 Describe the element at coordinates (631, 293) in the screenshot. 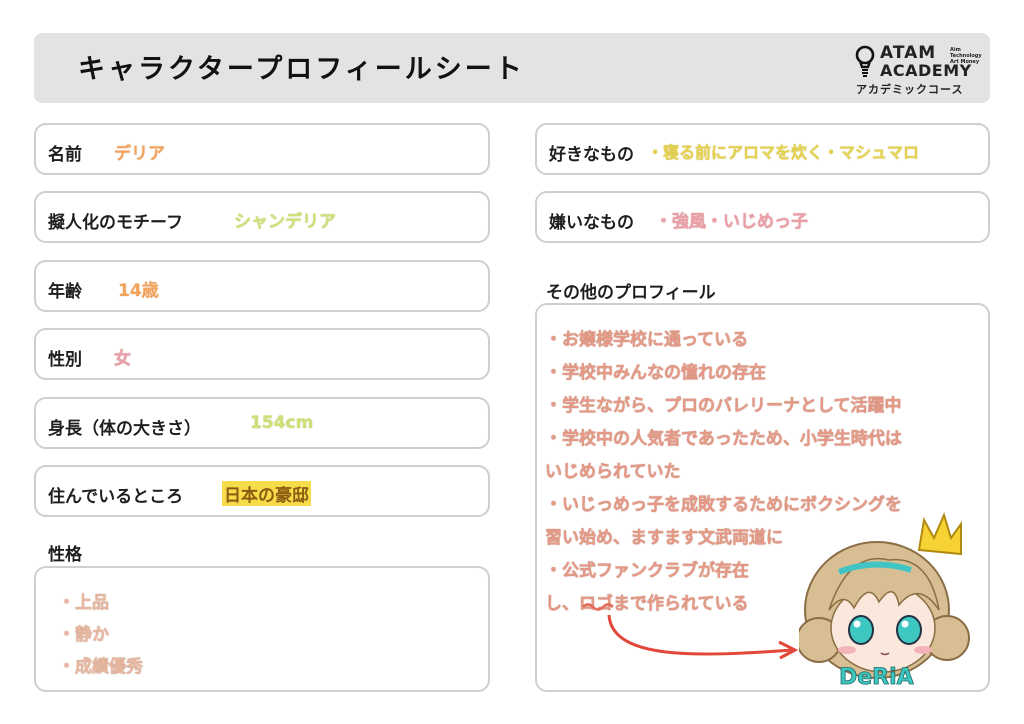

I see `other-profile-title: その他のプロフィール` at that location.